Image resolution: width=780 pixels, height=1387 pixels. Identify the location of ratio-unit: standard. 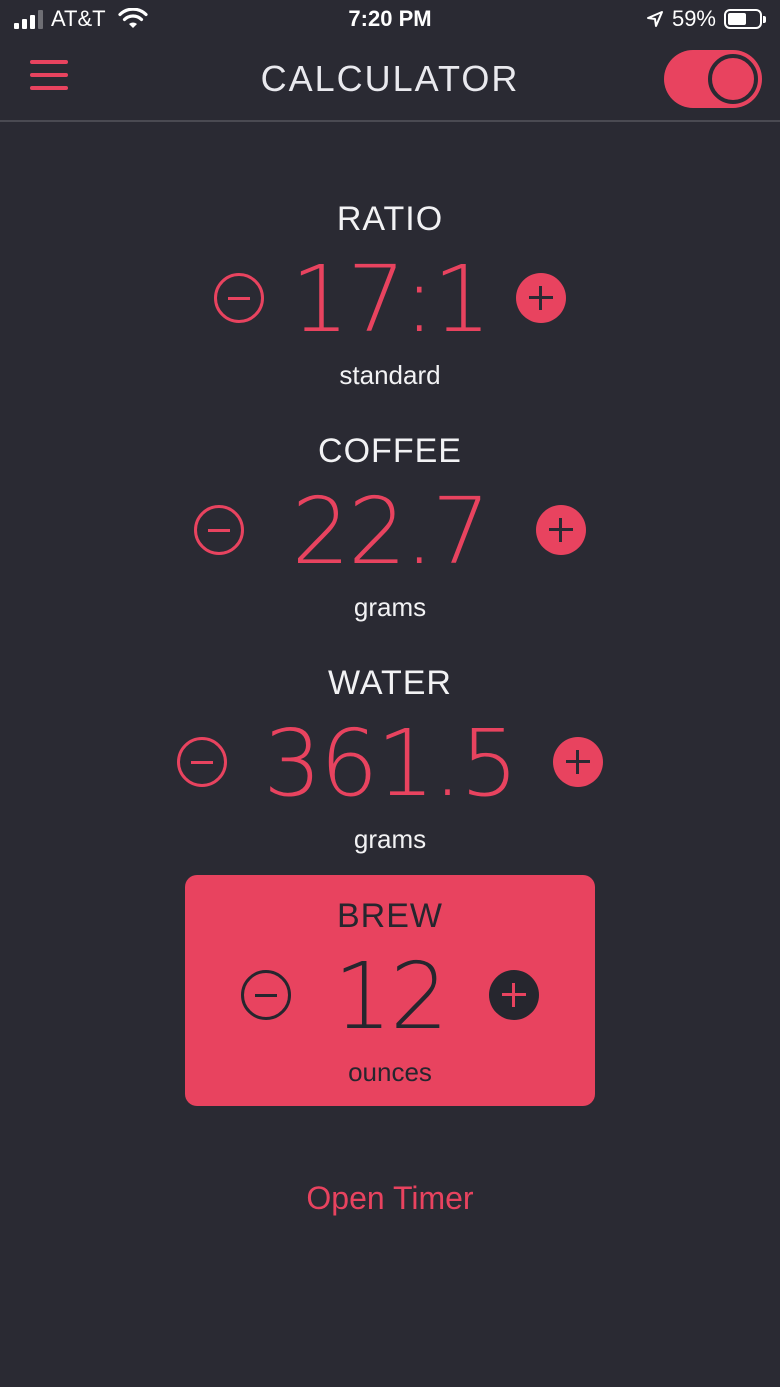
(390, 375).